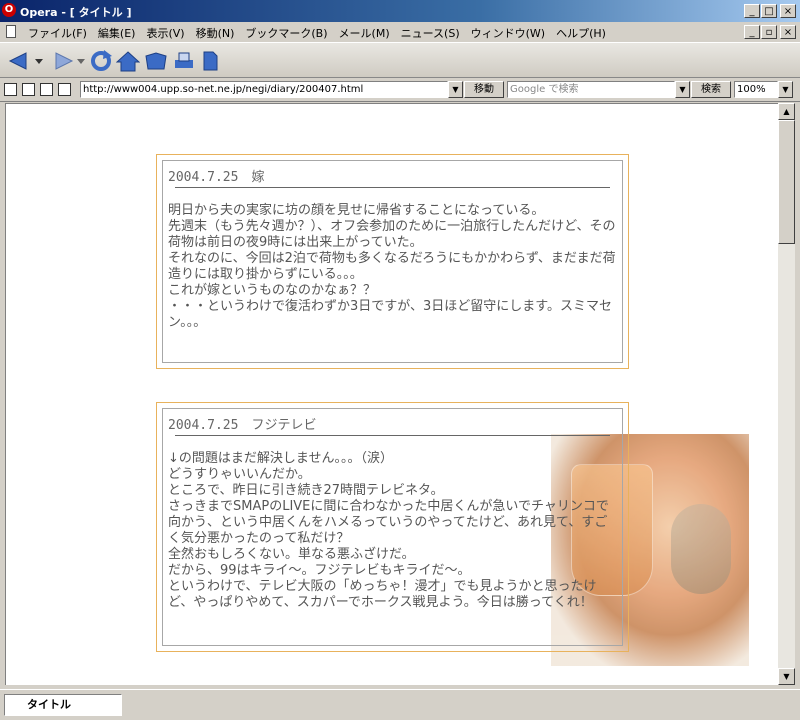 The image size is (800, 720). I want to click on scroll-thumb, so click(786, 182).